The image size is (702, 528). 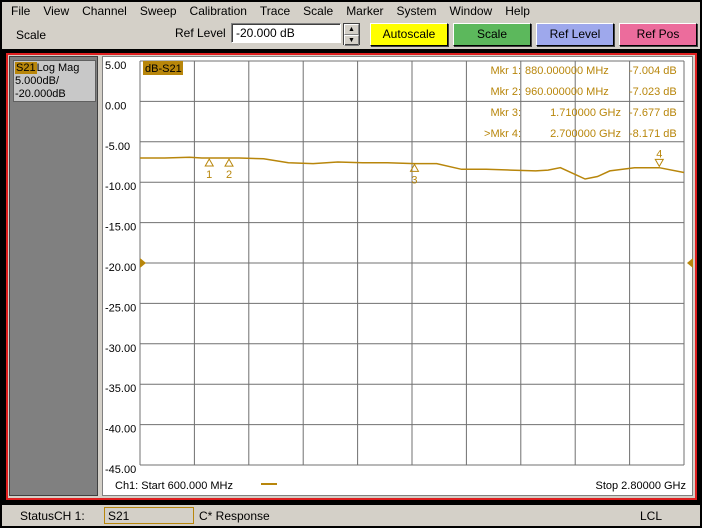 I want to click on marker-name: Mkr 3:, so click(x=505, y=113).